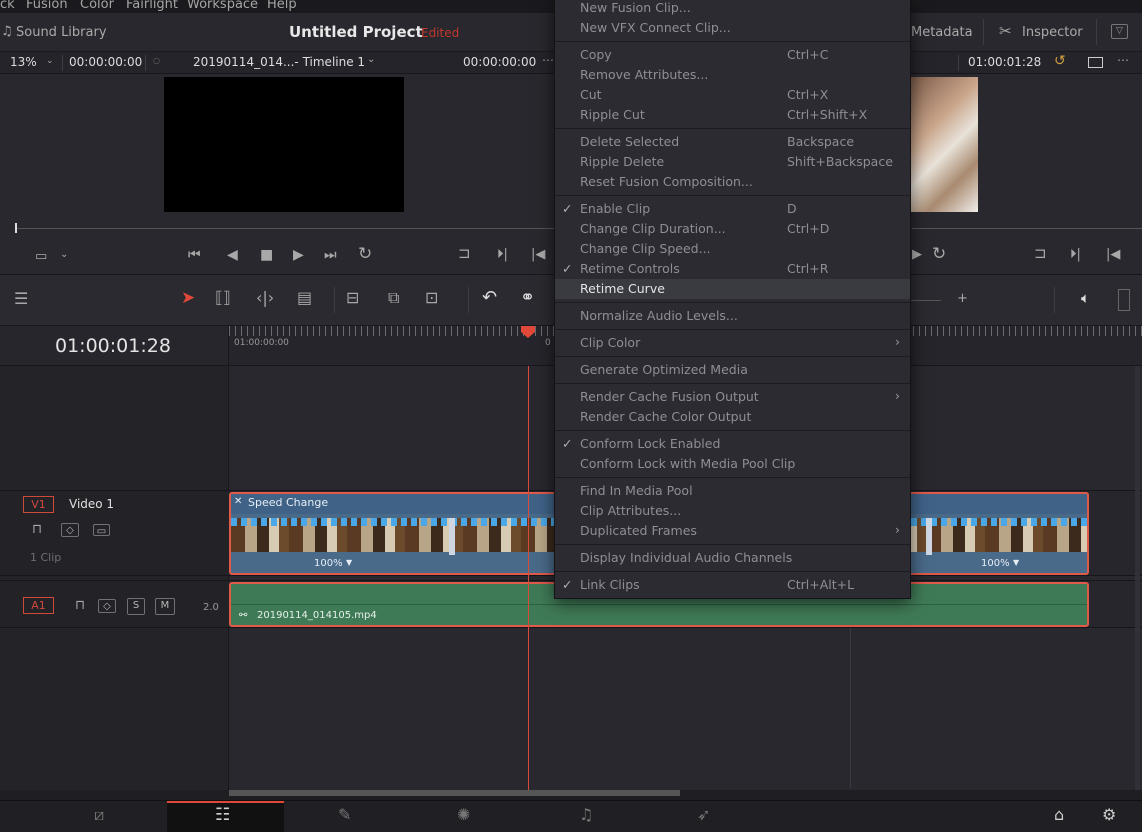 This screenshot has height=832, width=1142. I want to click on zoom-level: 13%, so click(23, 62).